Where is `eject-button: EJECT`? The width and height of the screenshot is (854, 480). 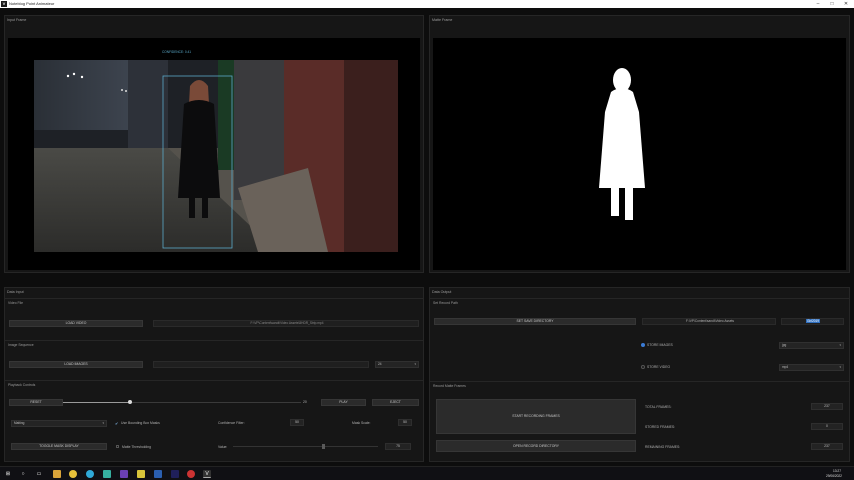 eject-button: EJECT is located at coordinates (395, 402).